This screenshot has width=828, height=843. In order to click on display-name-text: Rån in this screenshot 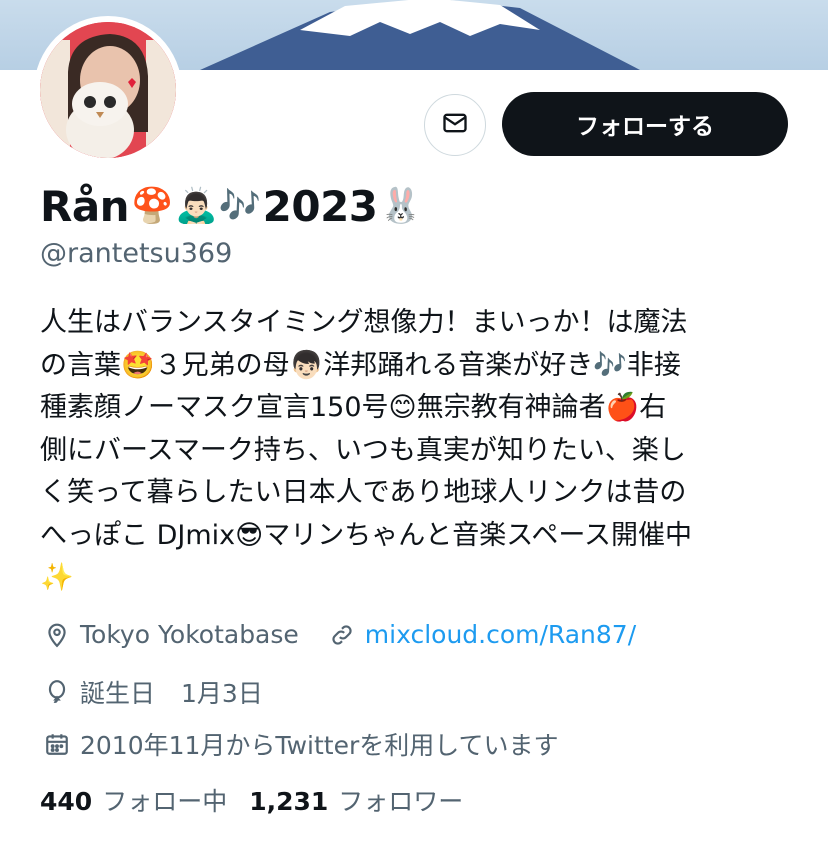, I will do `click(85, 206)`.